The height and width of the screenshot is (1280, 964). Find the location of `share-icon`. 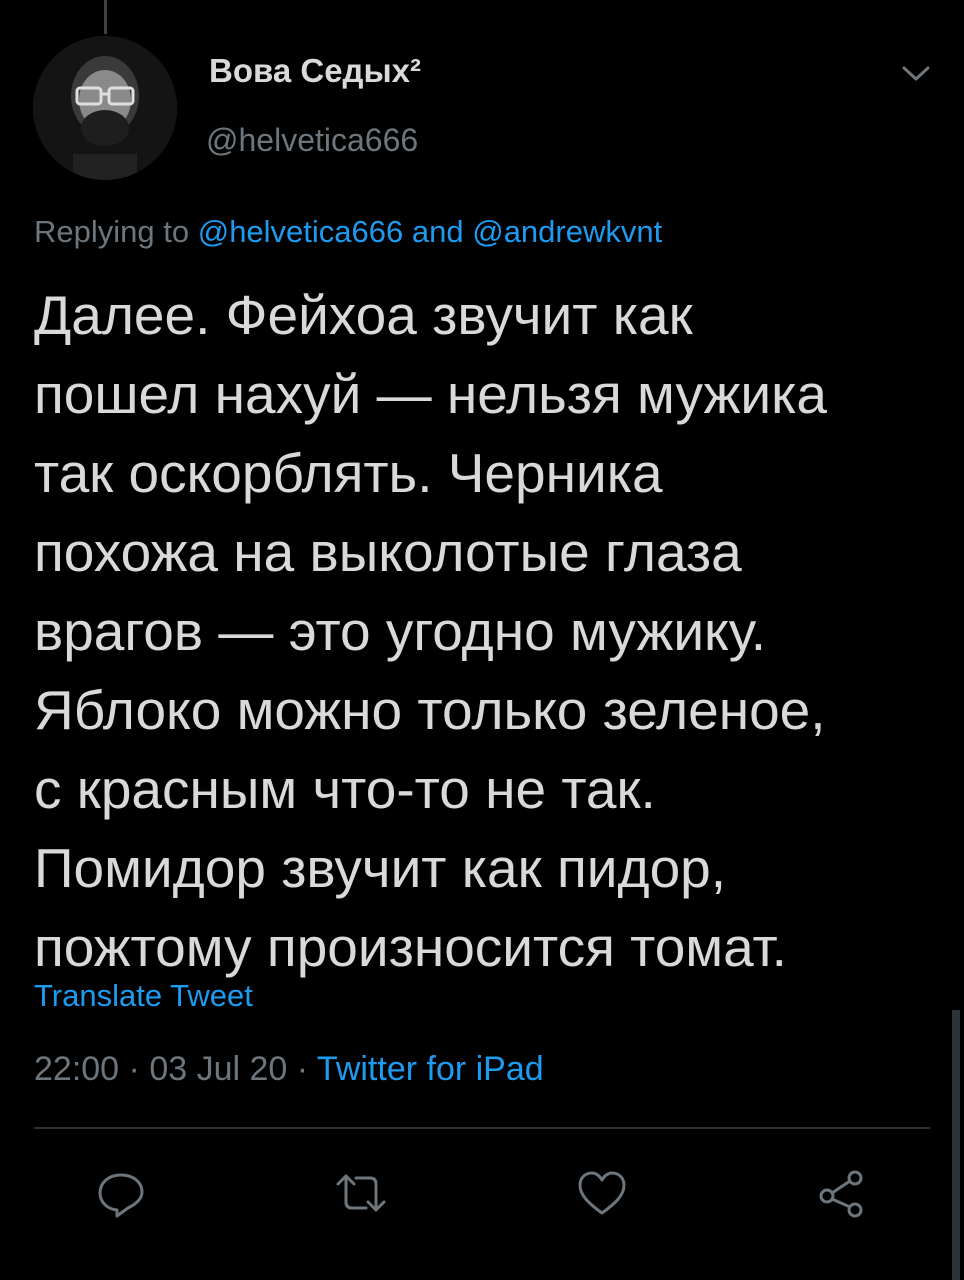

share-icon is located at coordinates (841, 1194).